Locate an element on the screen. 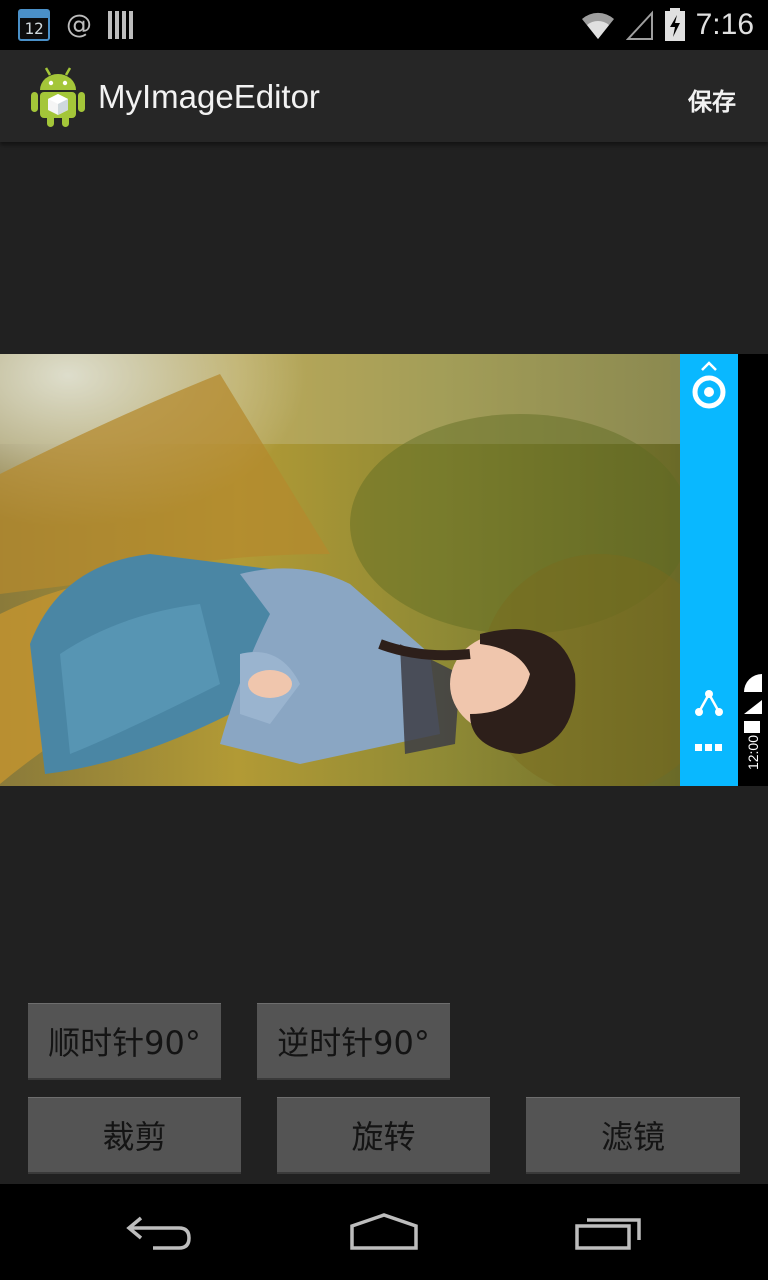  filter-button: 滤镜 is located at coordinates (633, 1135).